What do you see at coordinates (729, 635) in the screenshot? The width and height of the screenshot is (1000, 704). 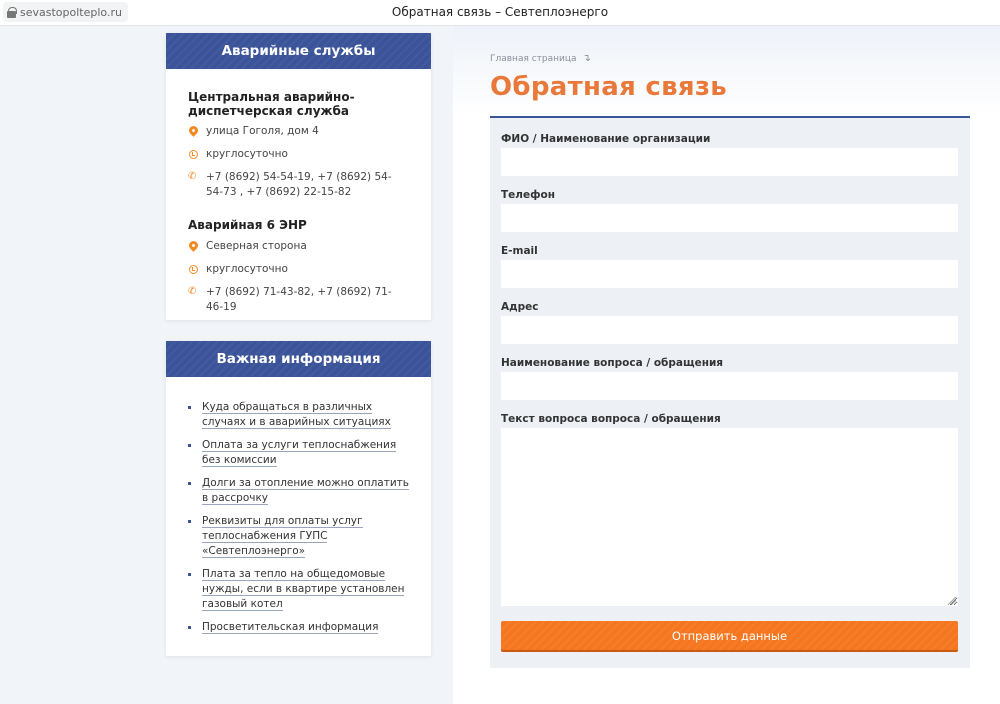 I see `submit-button: Отправить данные` at bounding box center [729, 635].